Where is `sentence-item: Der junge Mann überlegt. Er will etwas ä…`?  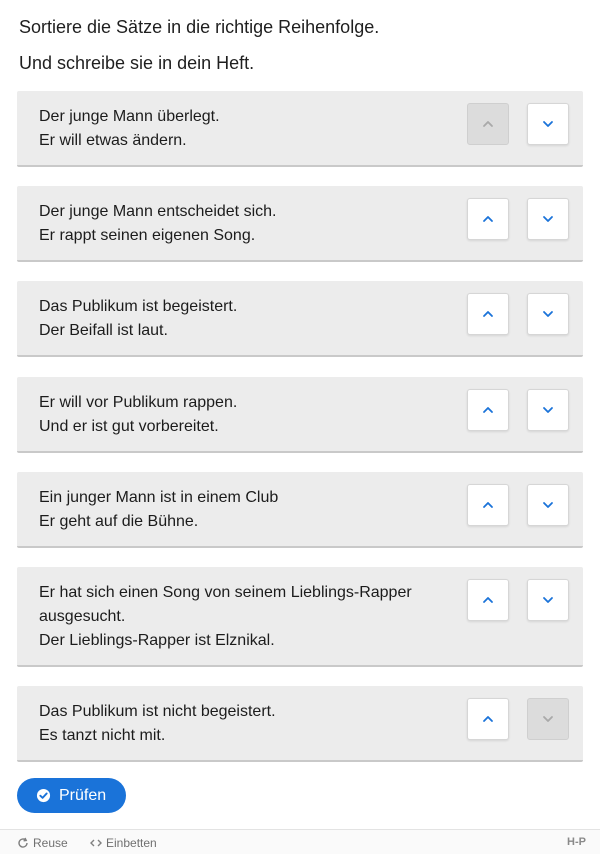
sentence-item: Der junge Mann überlegt. Er will etwas ä… is located at coordinates (300, 129).